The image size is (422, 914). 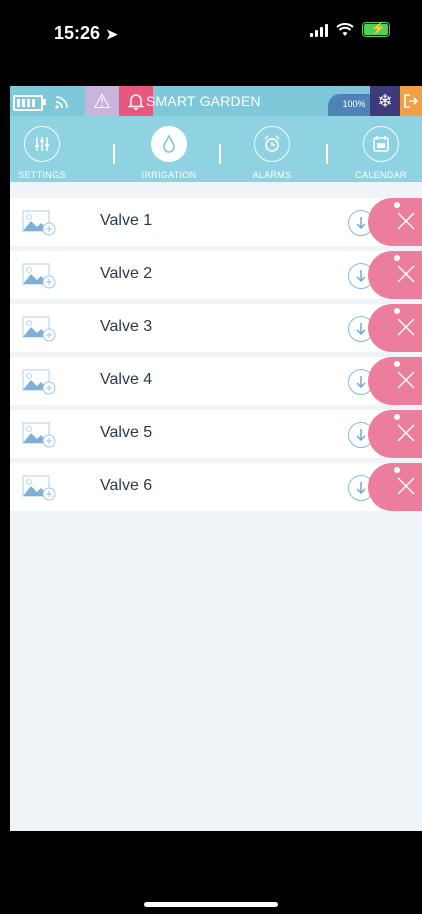 I want to click on calendar-icon, so click(x=381, y=144).